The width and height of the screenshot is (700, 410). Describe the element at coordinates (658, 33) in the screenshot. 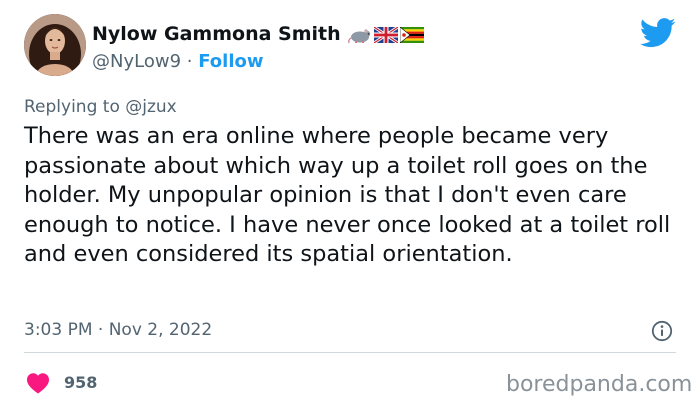

I see `twitter-bird-icon` at that location.